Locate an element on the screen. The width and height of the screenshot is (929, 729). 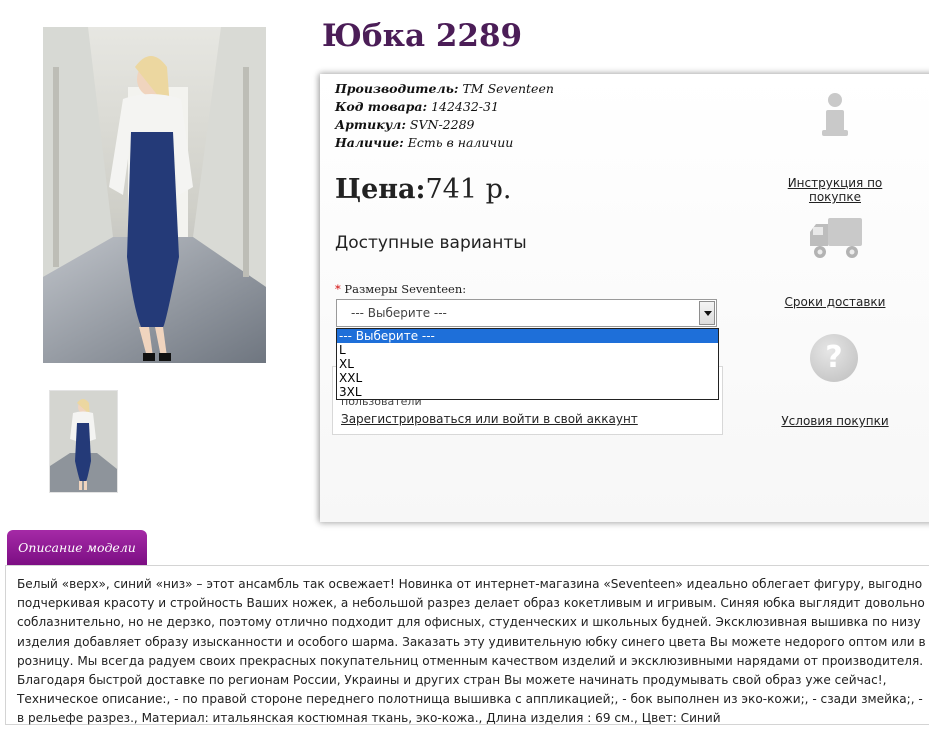
size-dropdown-list: --- Выберите --- L XL XXL 3XL is located at coordinates (527, 364).